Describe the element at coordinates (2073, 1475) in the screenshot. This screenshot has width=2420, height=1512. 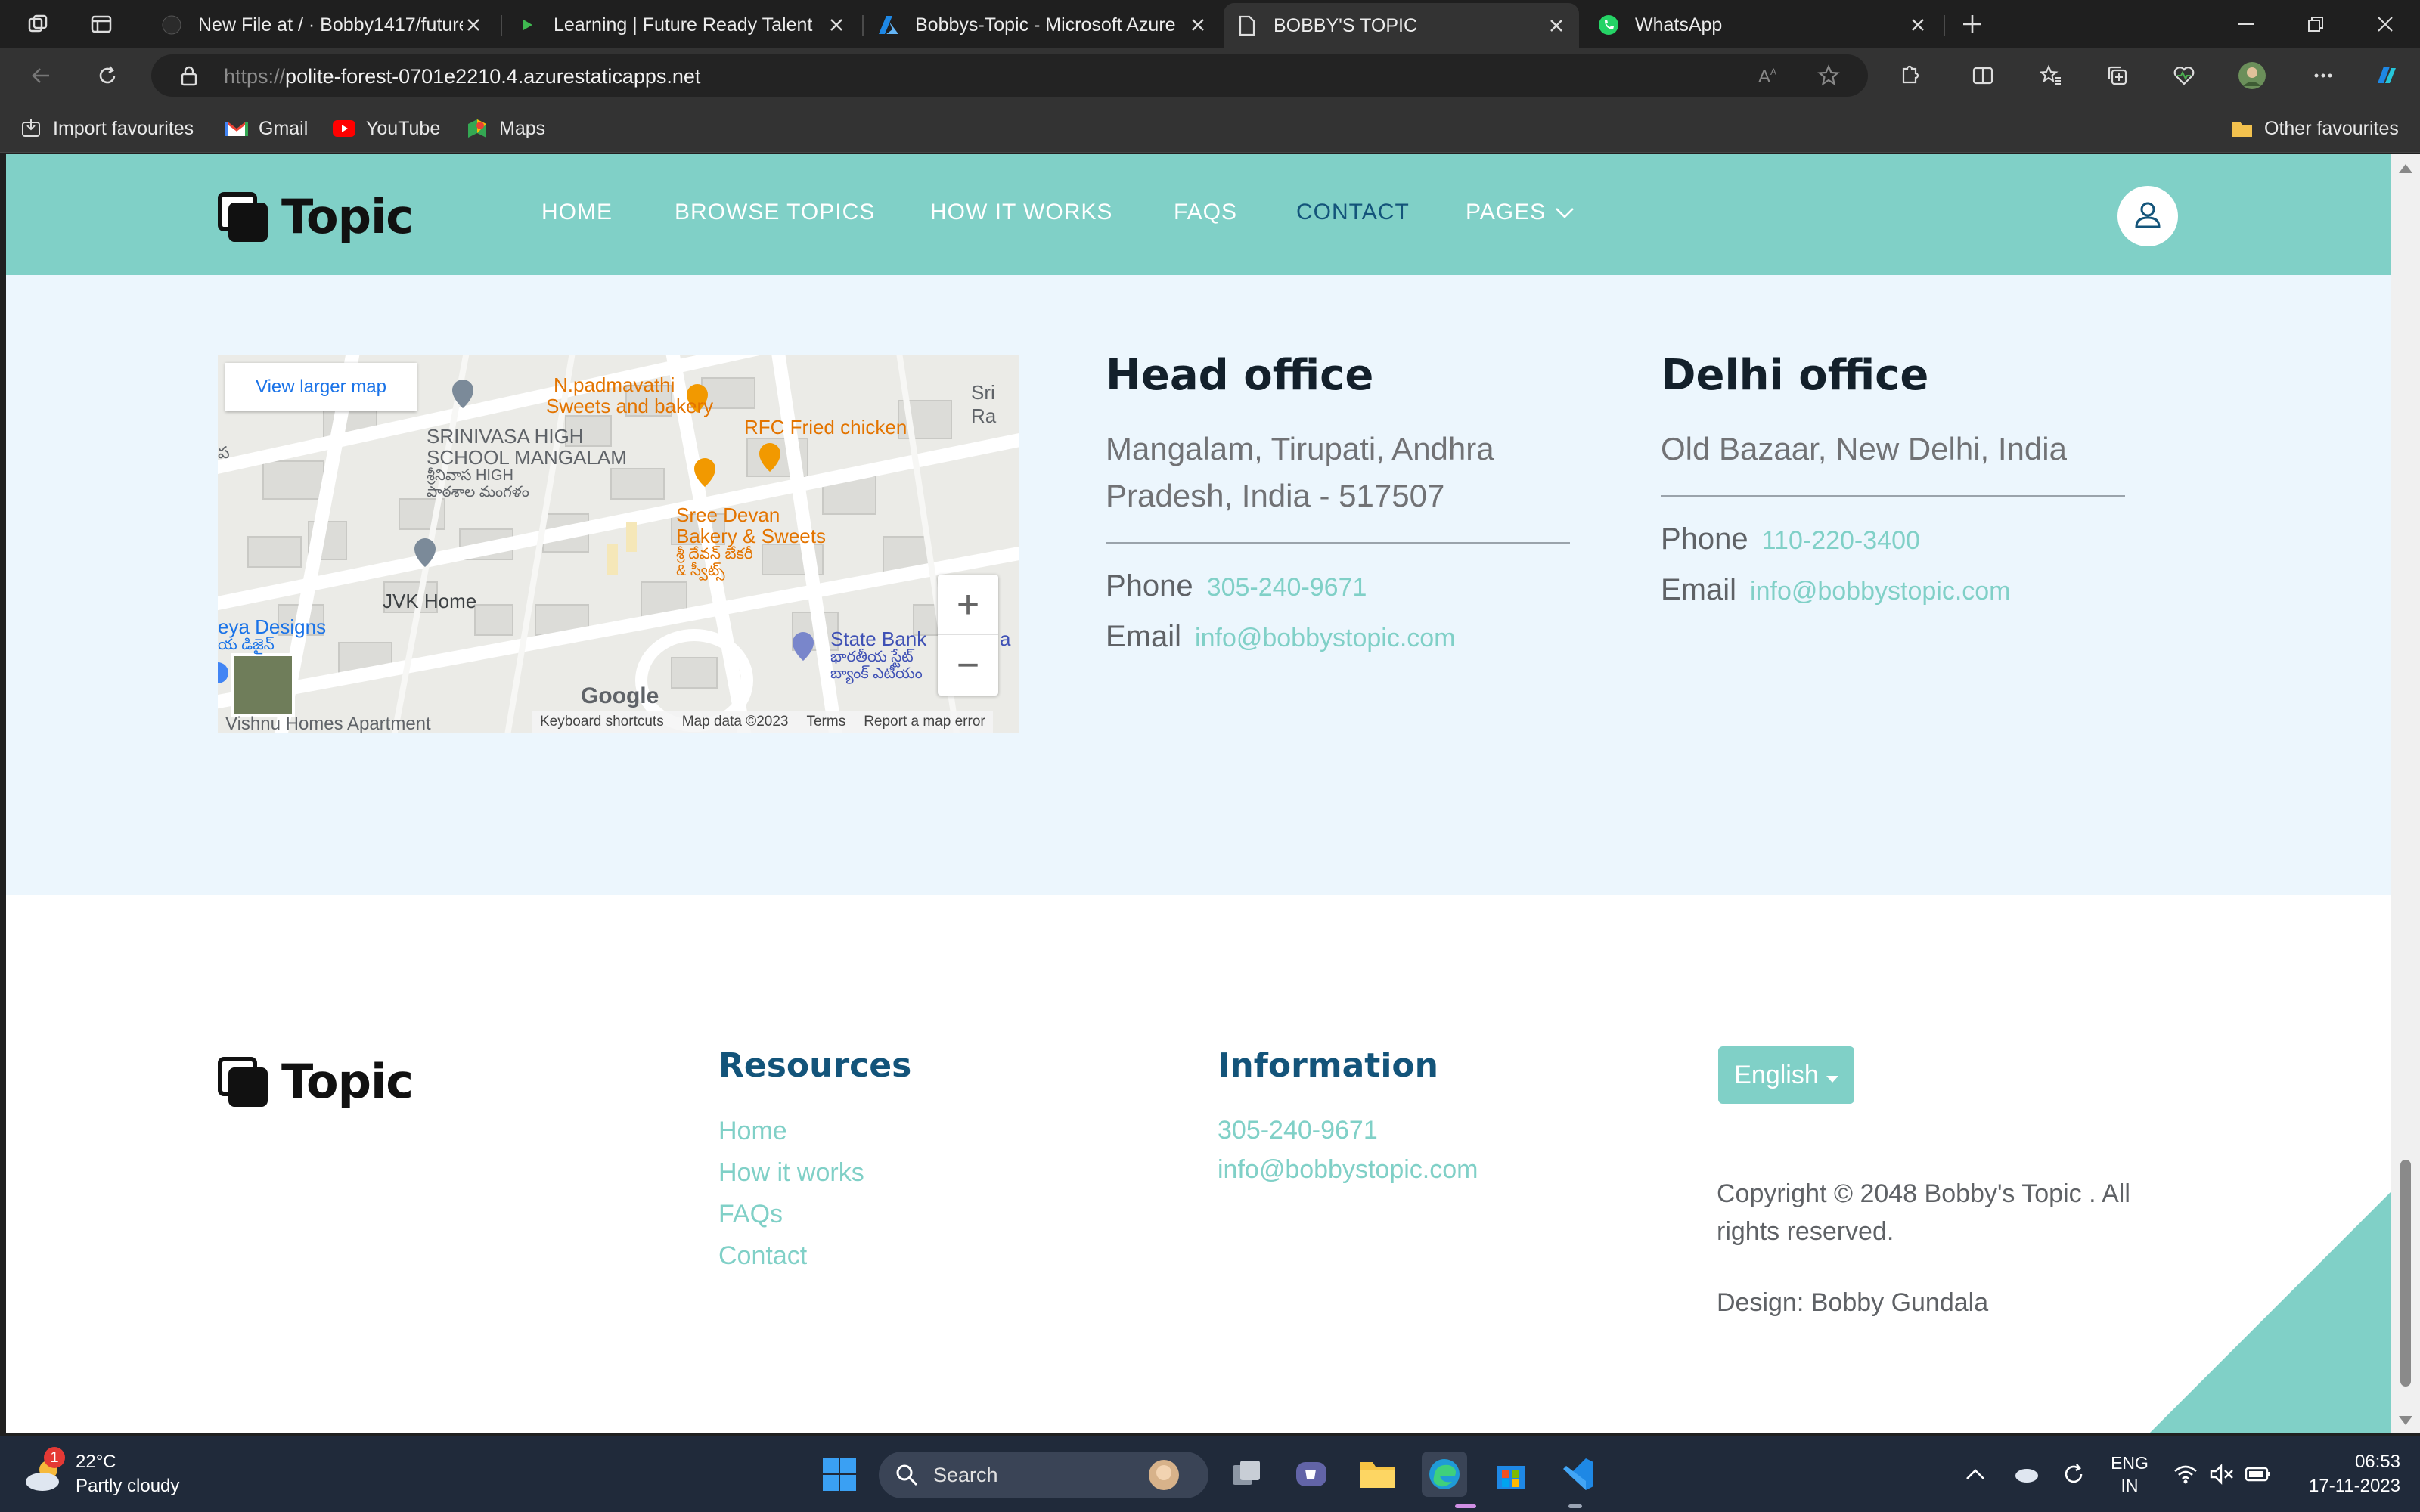
I see `sync-icon` at that location.